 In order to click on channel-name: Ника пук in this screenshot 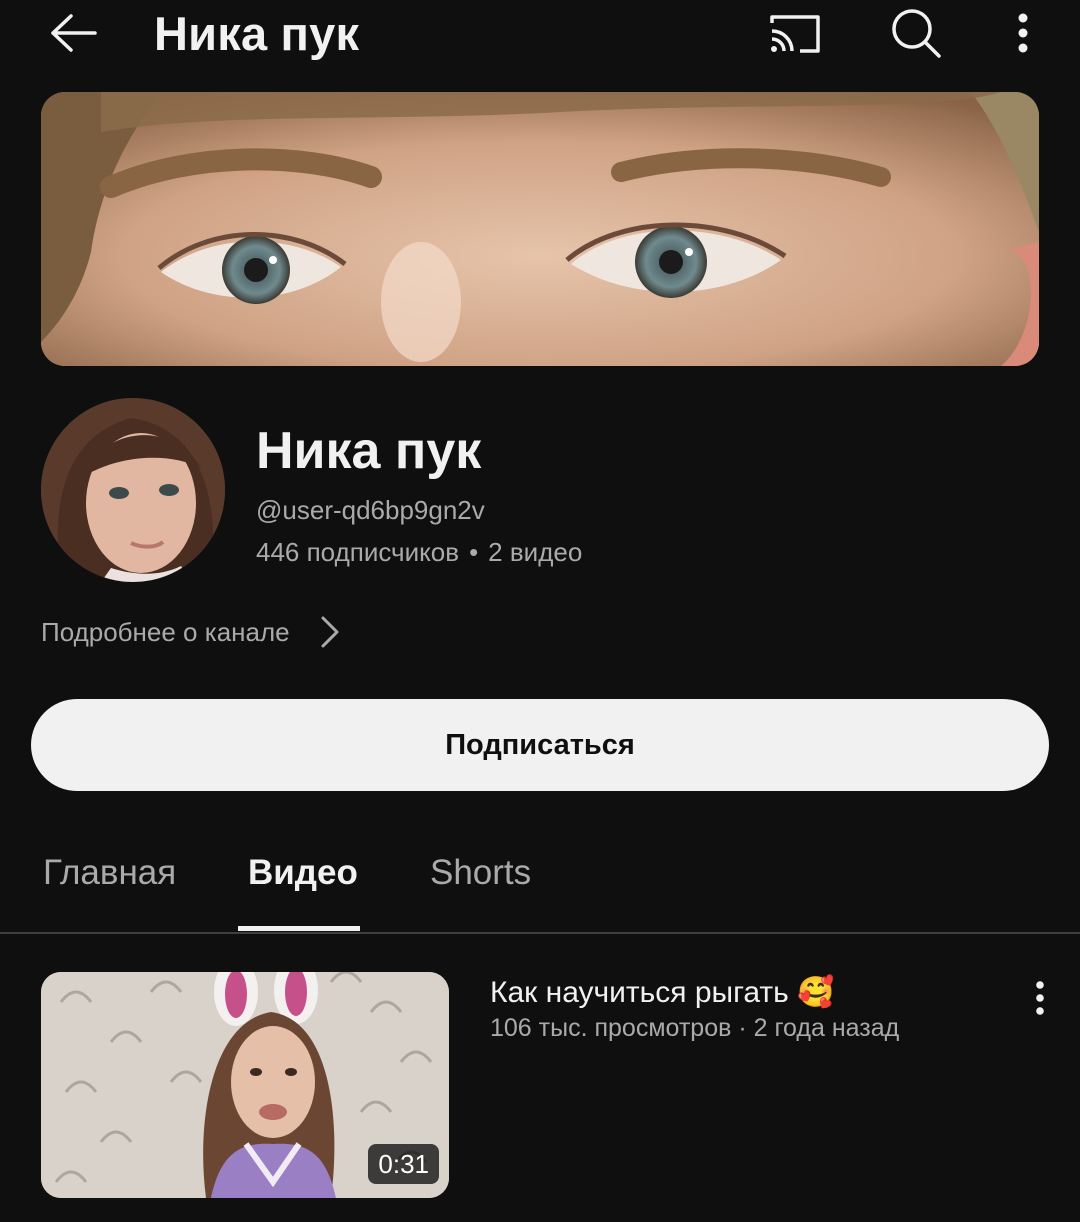, I will do `click(369, 451)`.